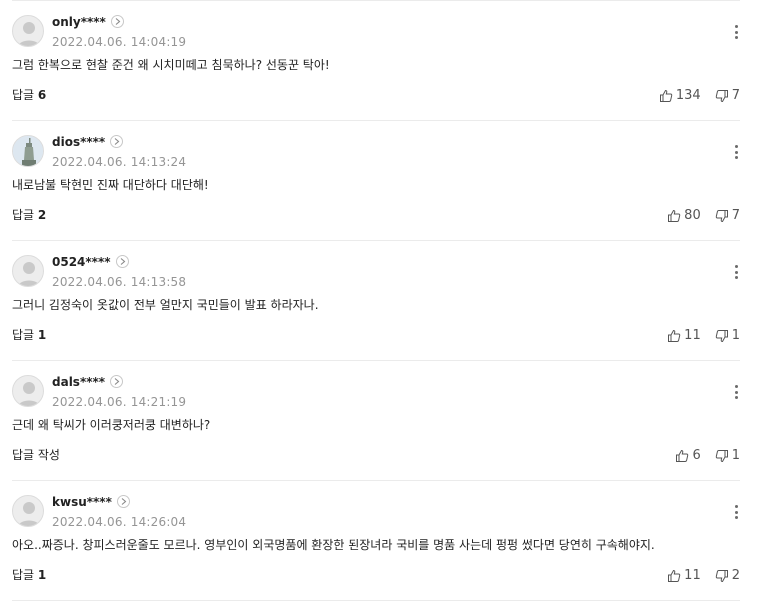 This screenshot has height=606, width=760. What do you see at coordinates (88, 142) in the screenshot?
I see `author-nickname: dios****` at bounding box center [88, 142].